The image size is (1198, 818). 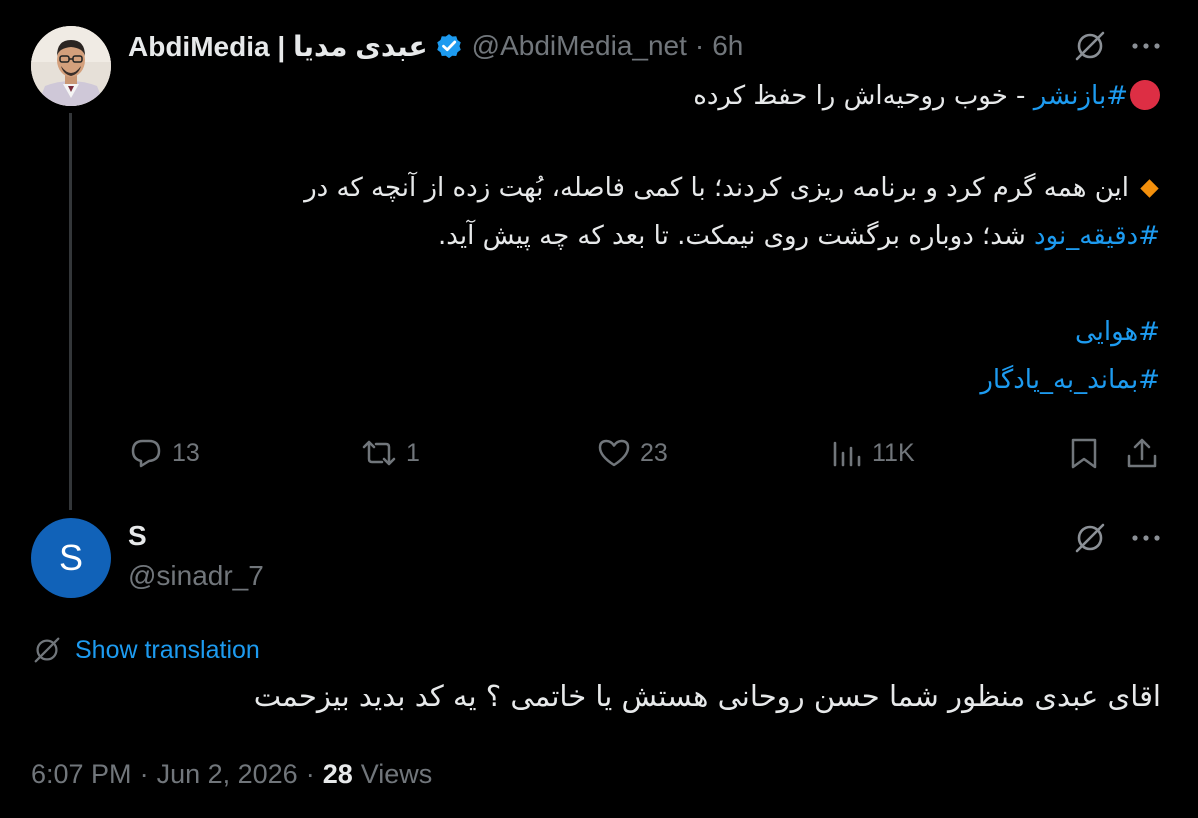 I want to click on tweet-line-4: #هوایی, so click(x=1117, y=332).